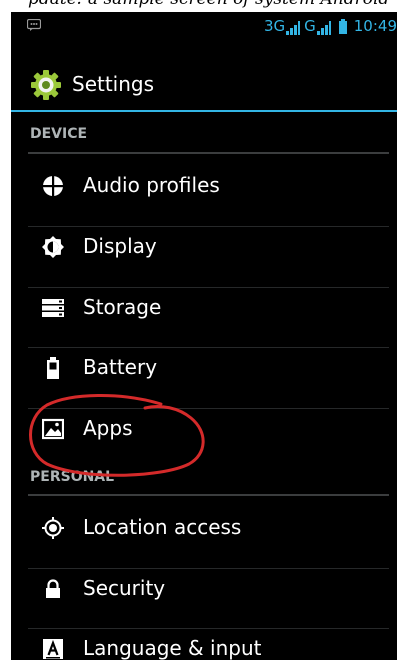 The height and width of the screenshot is (660, 397). I want to click on network-3g: 3G, so click(282, 26).